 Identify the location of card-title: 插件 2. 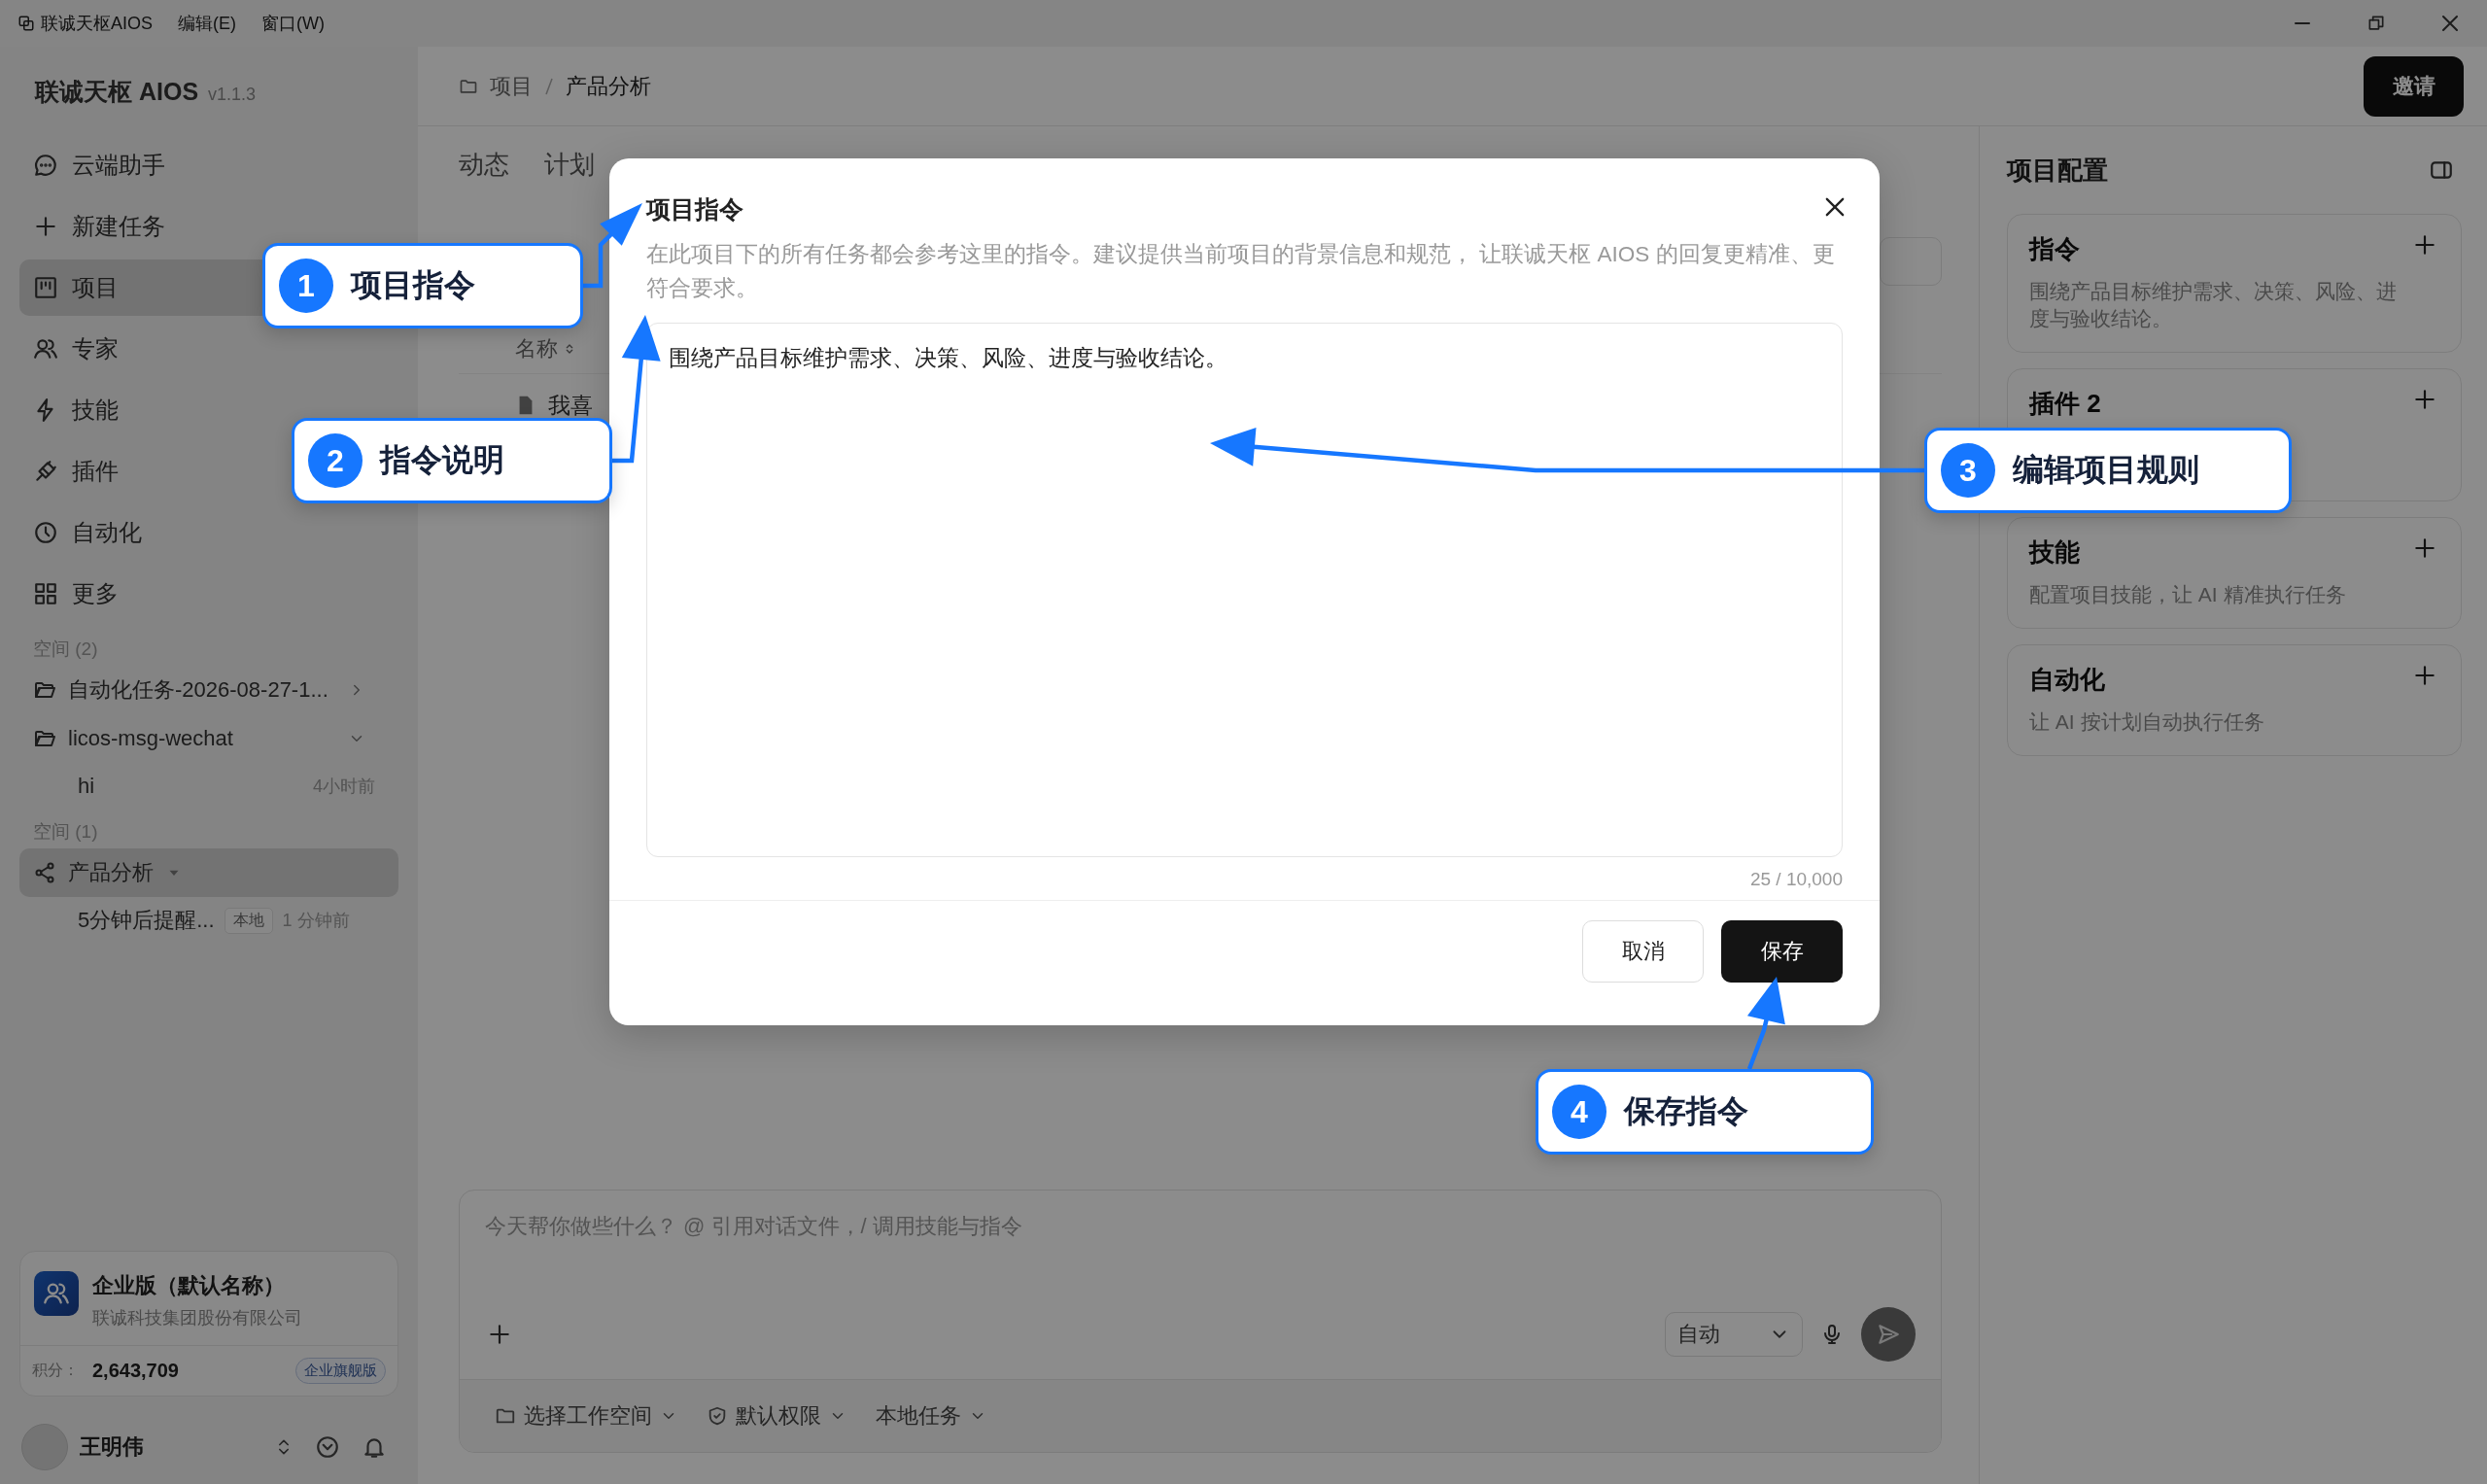
(2066, 404).